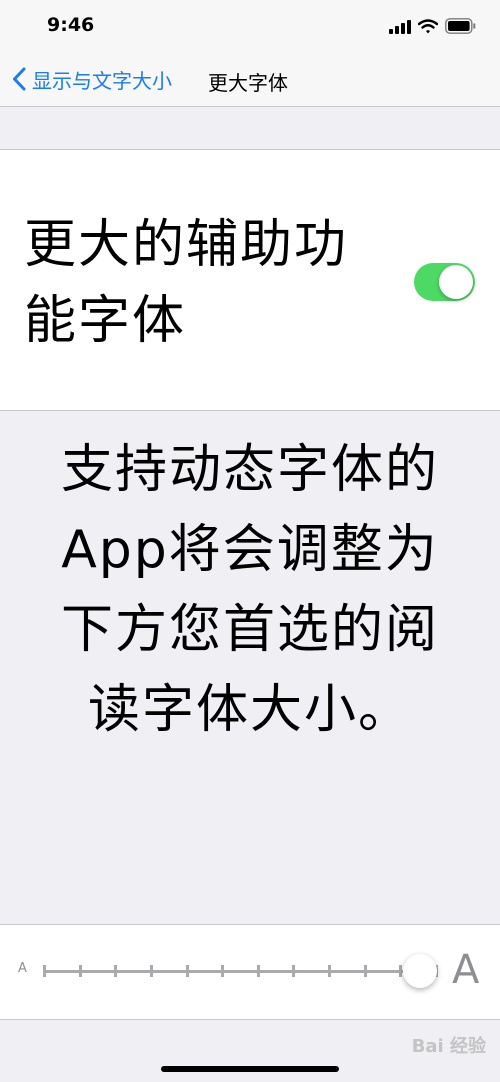 The image size is (500, 1082). What do you see at coordinates (22, 968) in the screenshot?
I see `small-font-label: A` at bounding box center [22, 968].